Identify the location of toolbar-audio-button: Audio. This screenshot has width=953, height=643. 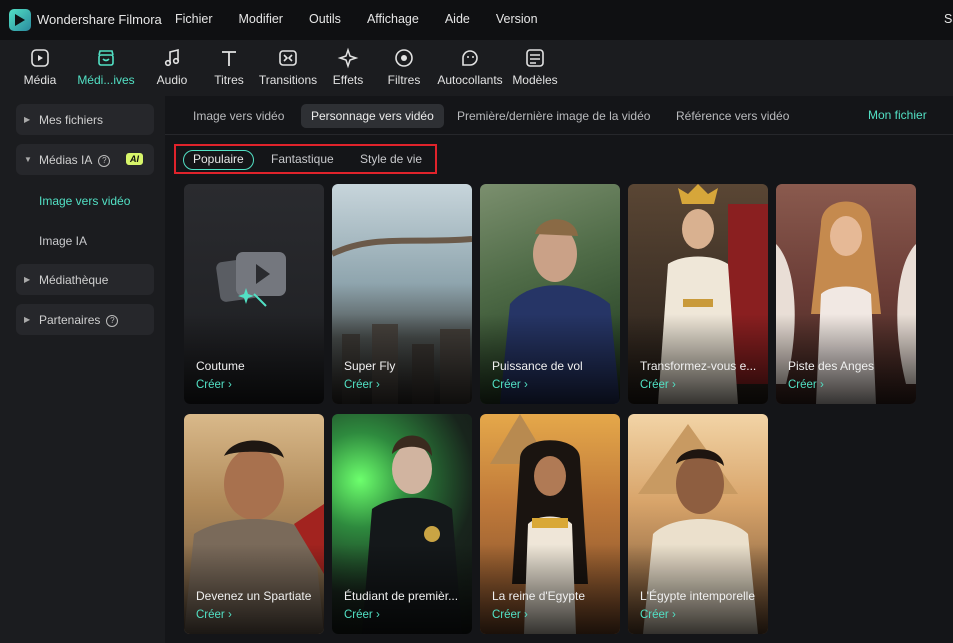
(172, 68).